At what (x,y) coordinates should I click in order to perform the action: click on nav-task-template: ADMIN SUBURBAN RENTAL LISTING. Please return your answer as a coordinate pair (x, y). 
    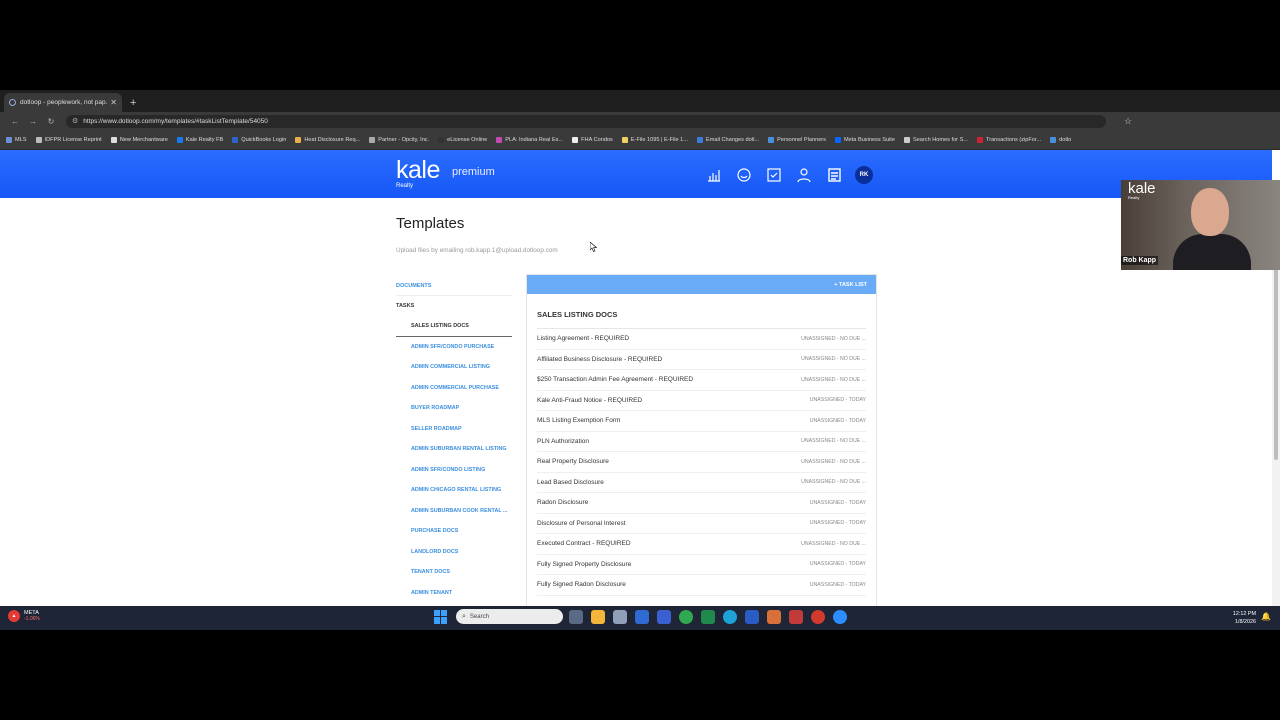
    Looking at the image, I should click on (454, 449).